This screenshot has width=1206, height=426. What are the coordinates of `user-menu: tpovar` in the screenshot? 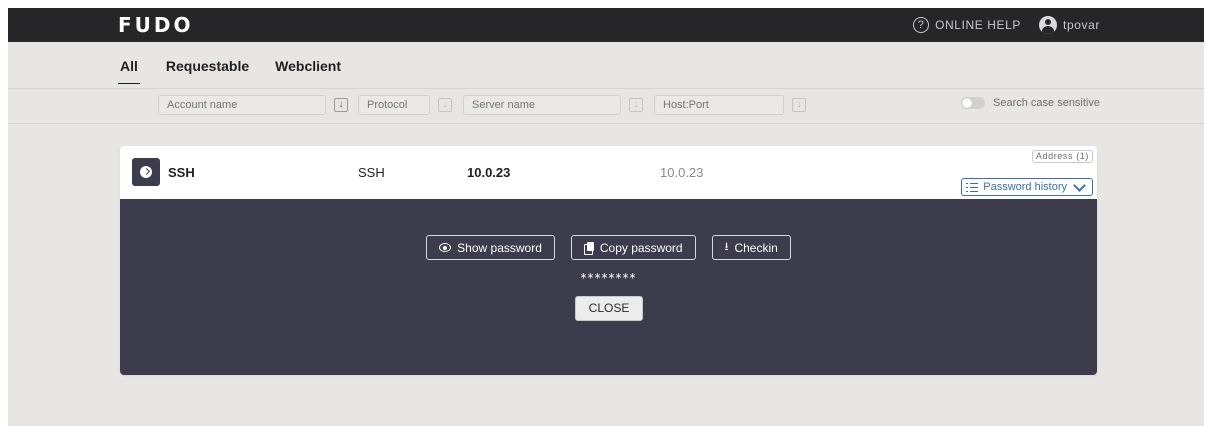 It's located at (1069, 25).